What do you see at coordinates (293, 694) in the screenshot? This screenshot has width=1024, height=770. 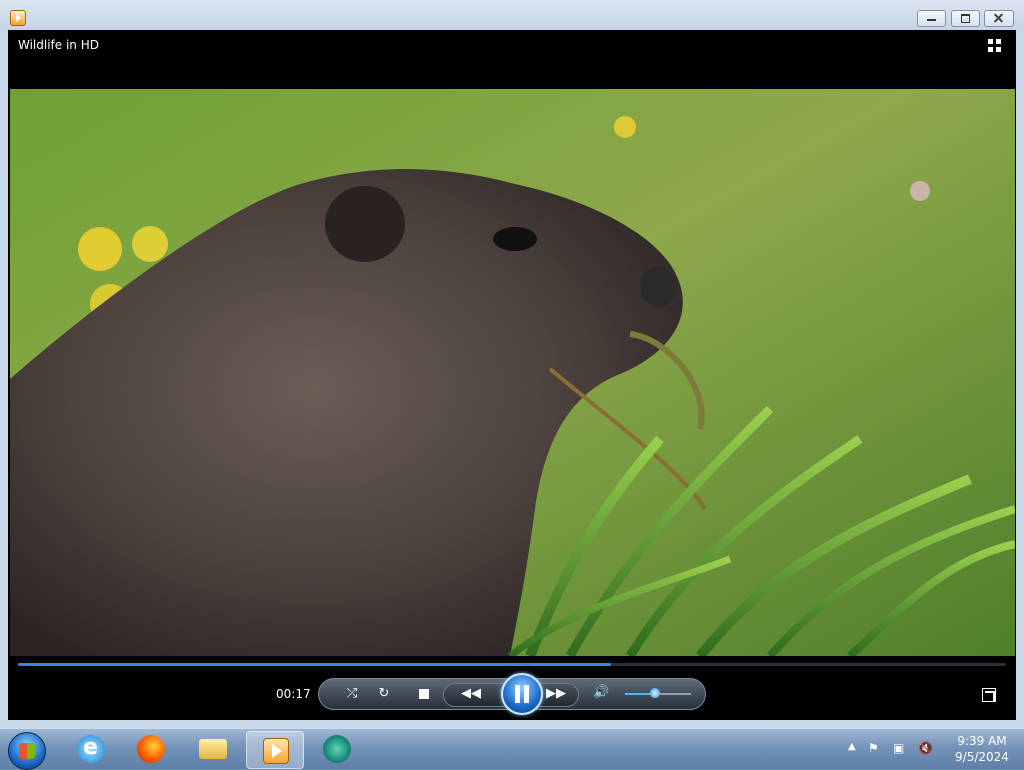 I see `elapsed-time: 00:17` at bounding box center [293, 694].